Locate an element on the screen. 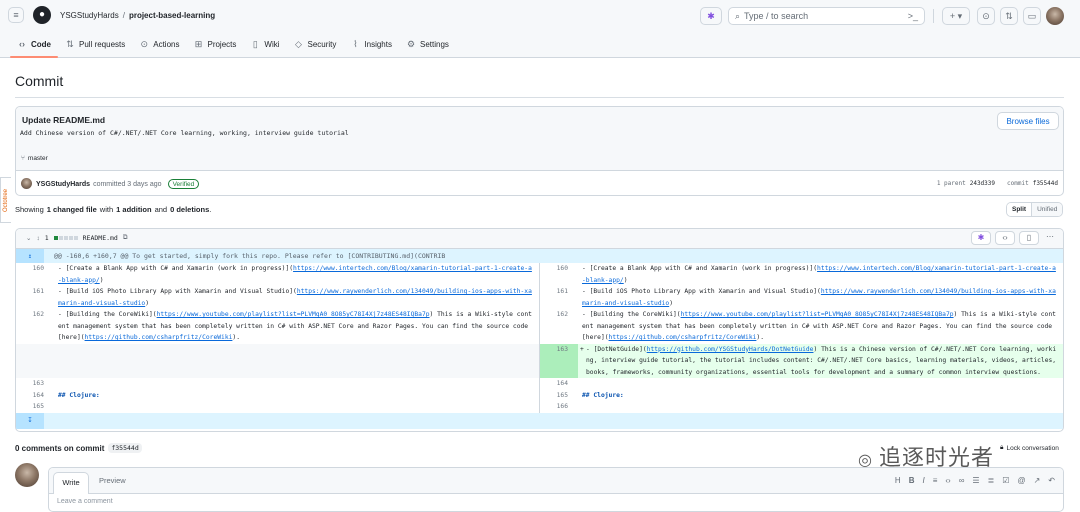  more-options-icon: ⋯ is located at coordinates (1050, 238).